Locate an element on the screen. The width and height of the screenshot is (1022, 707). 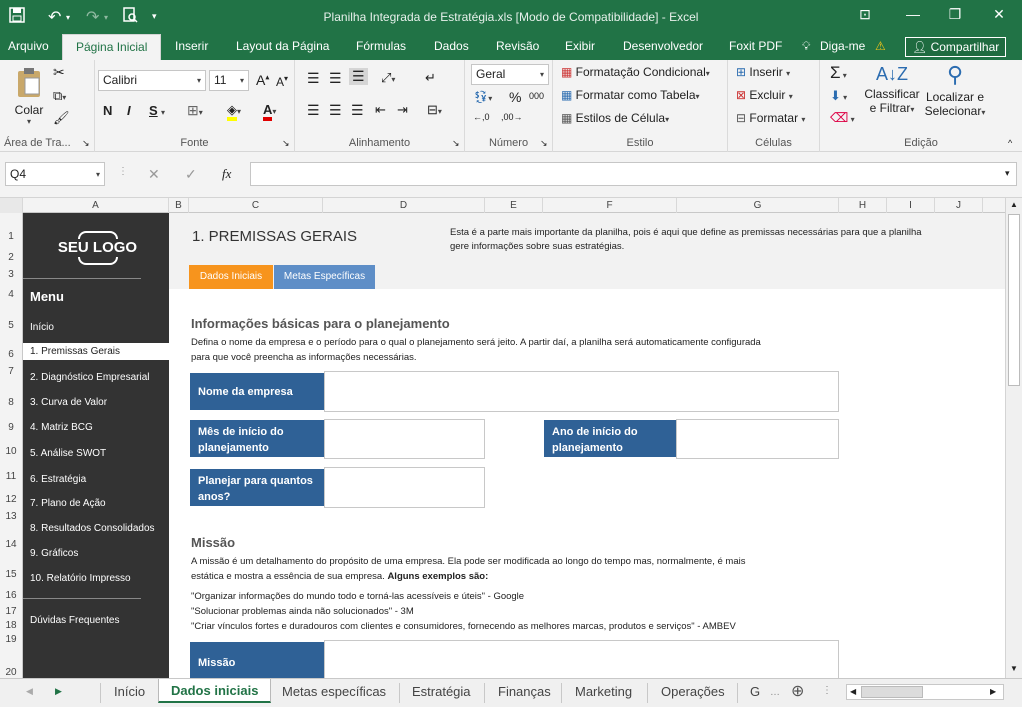
row-header: 16 is located at coordinates (11, 595).